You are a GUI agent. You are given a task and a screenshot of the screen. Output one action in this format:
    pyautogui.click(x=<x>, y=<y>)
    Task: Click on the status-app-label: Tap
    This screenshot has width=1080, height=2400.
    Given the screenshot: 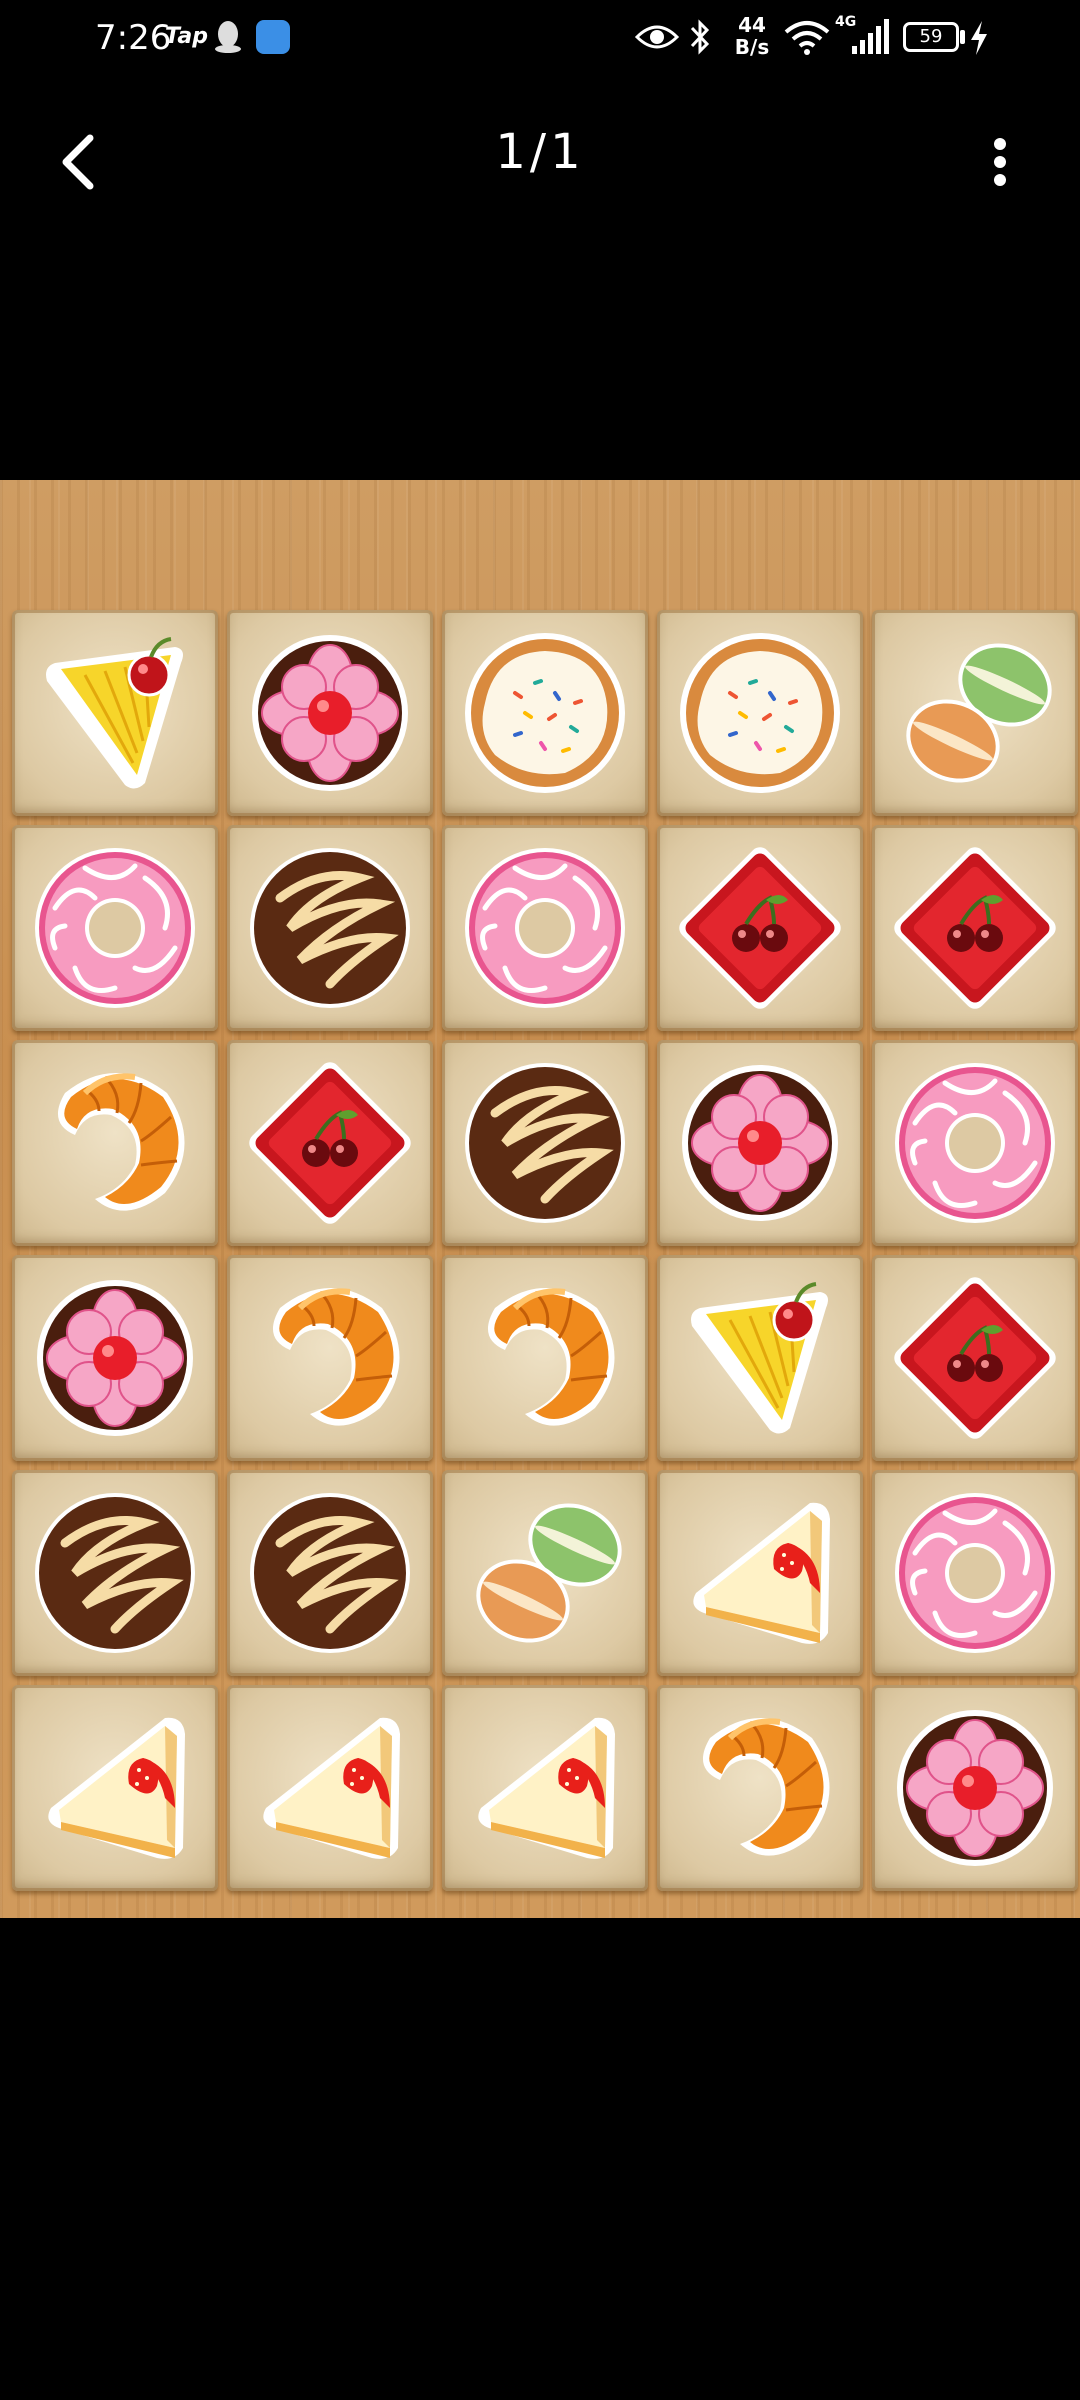 What is the action you would take?
    pyautogui.click(x=186, y=36)
    